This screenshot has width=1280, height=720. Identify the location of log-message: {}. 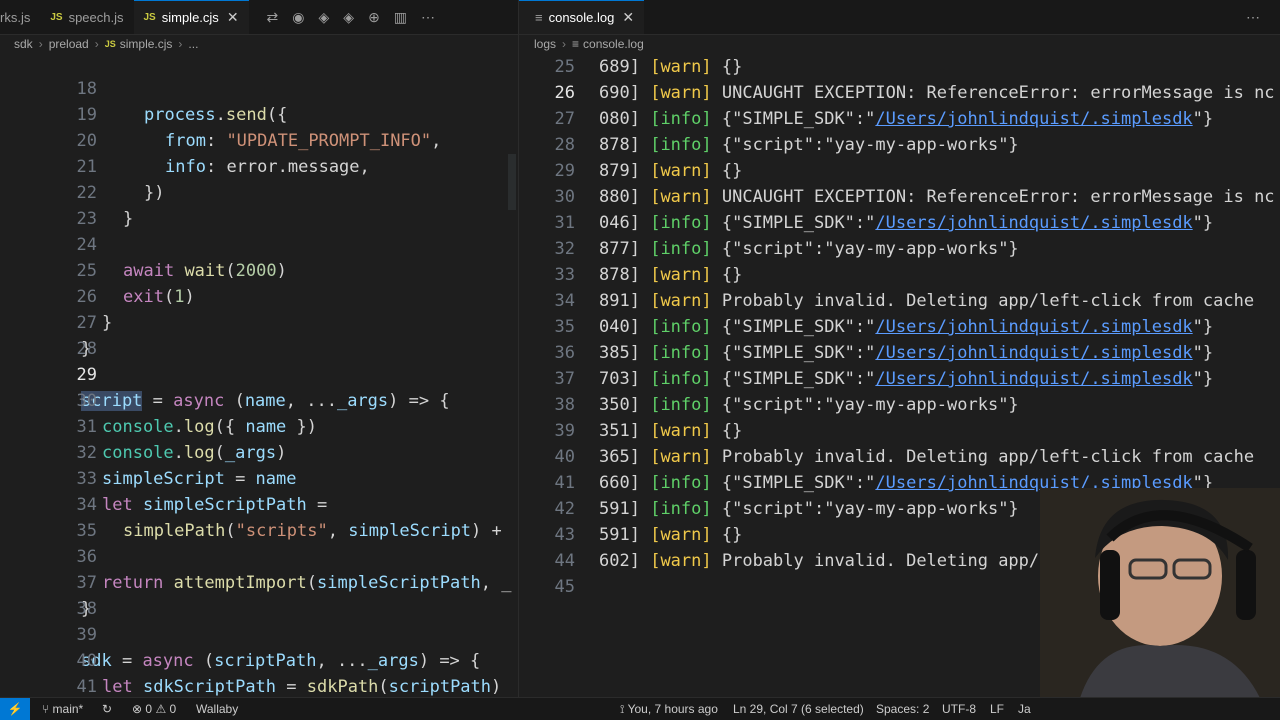
(727, 535).